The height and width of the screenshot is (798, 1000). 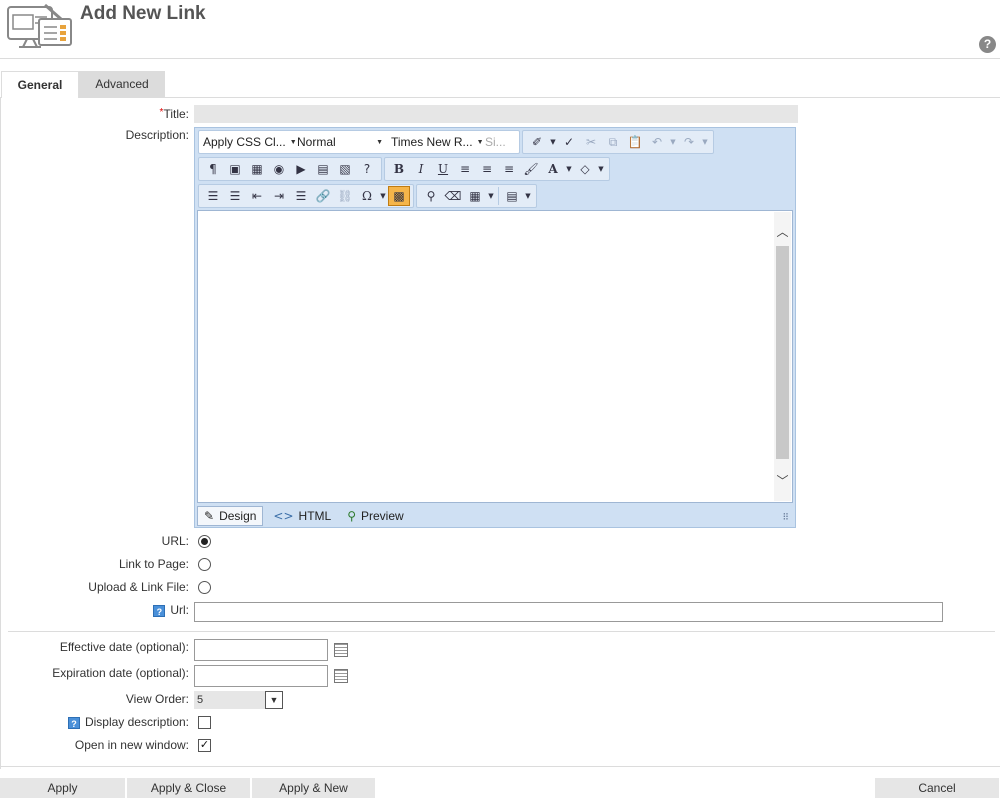 I want to click on description-label: Description:, so click(x=157, y=135).